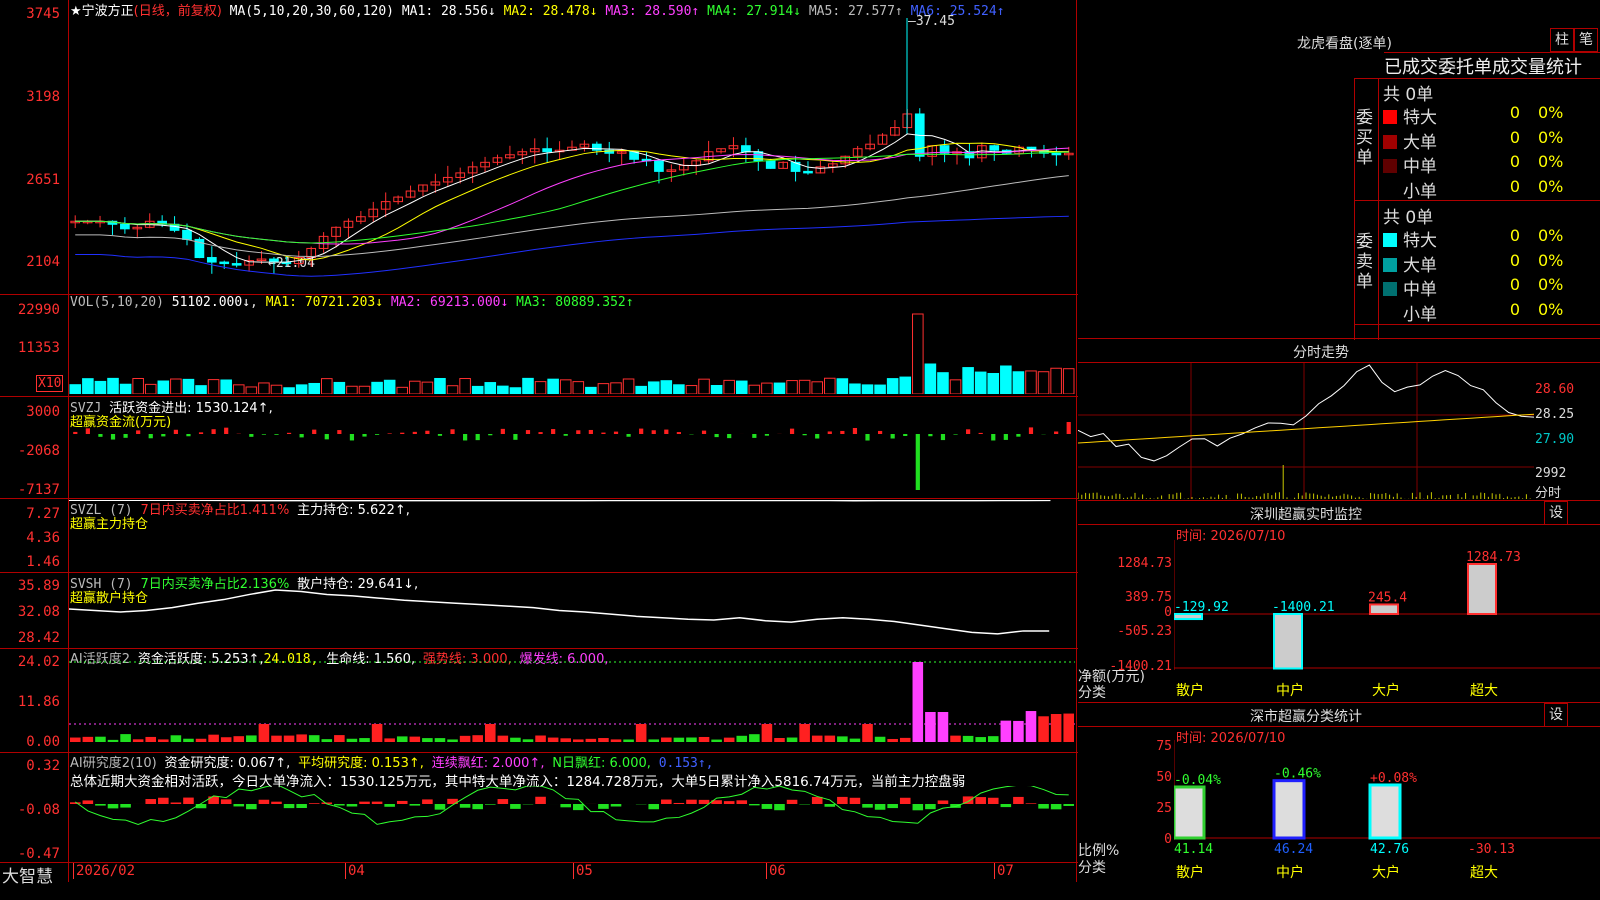 The height and width of the screenshot is (900, 1600). What do you see at coordinates (1555, 414) in the screenshot?
I see `fenshi-y-tick: 28.25` at bounding box center [1555, 414].